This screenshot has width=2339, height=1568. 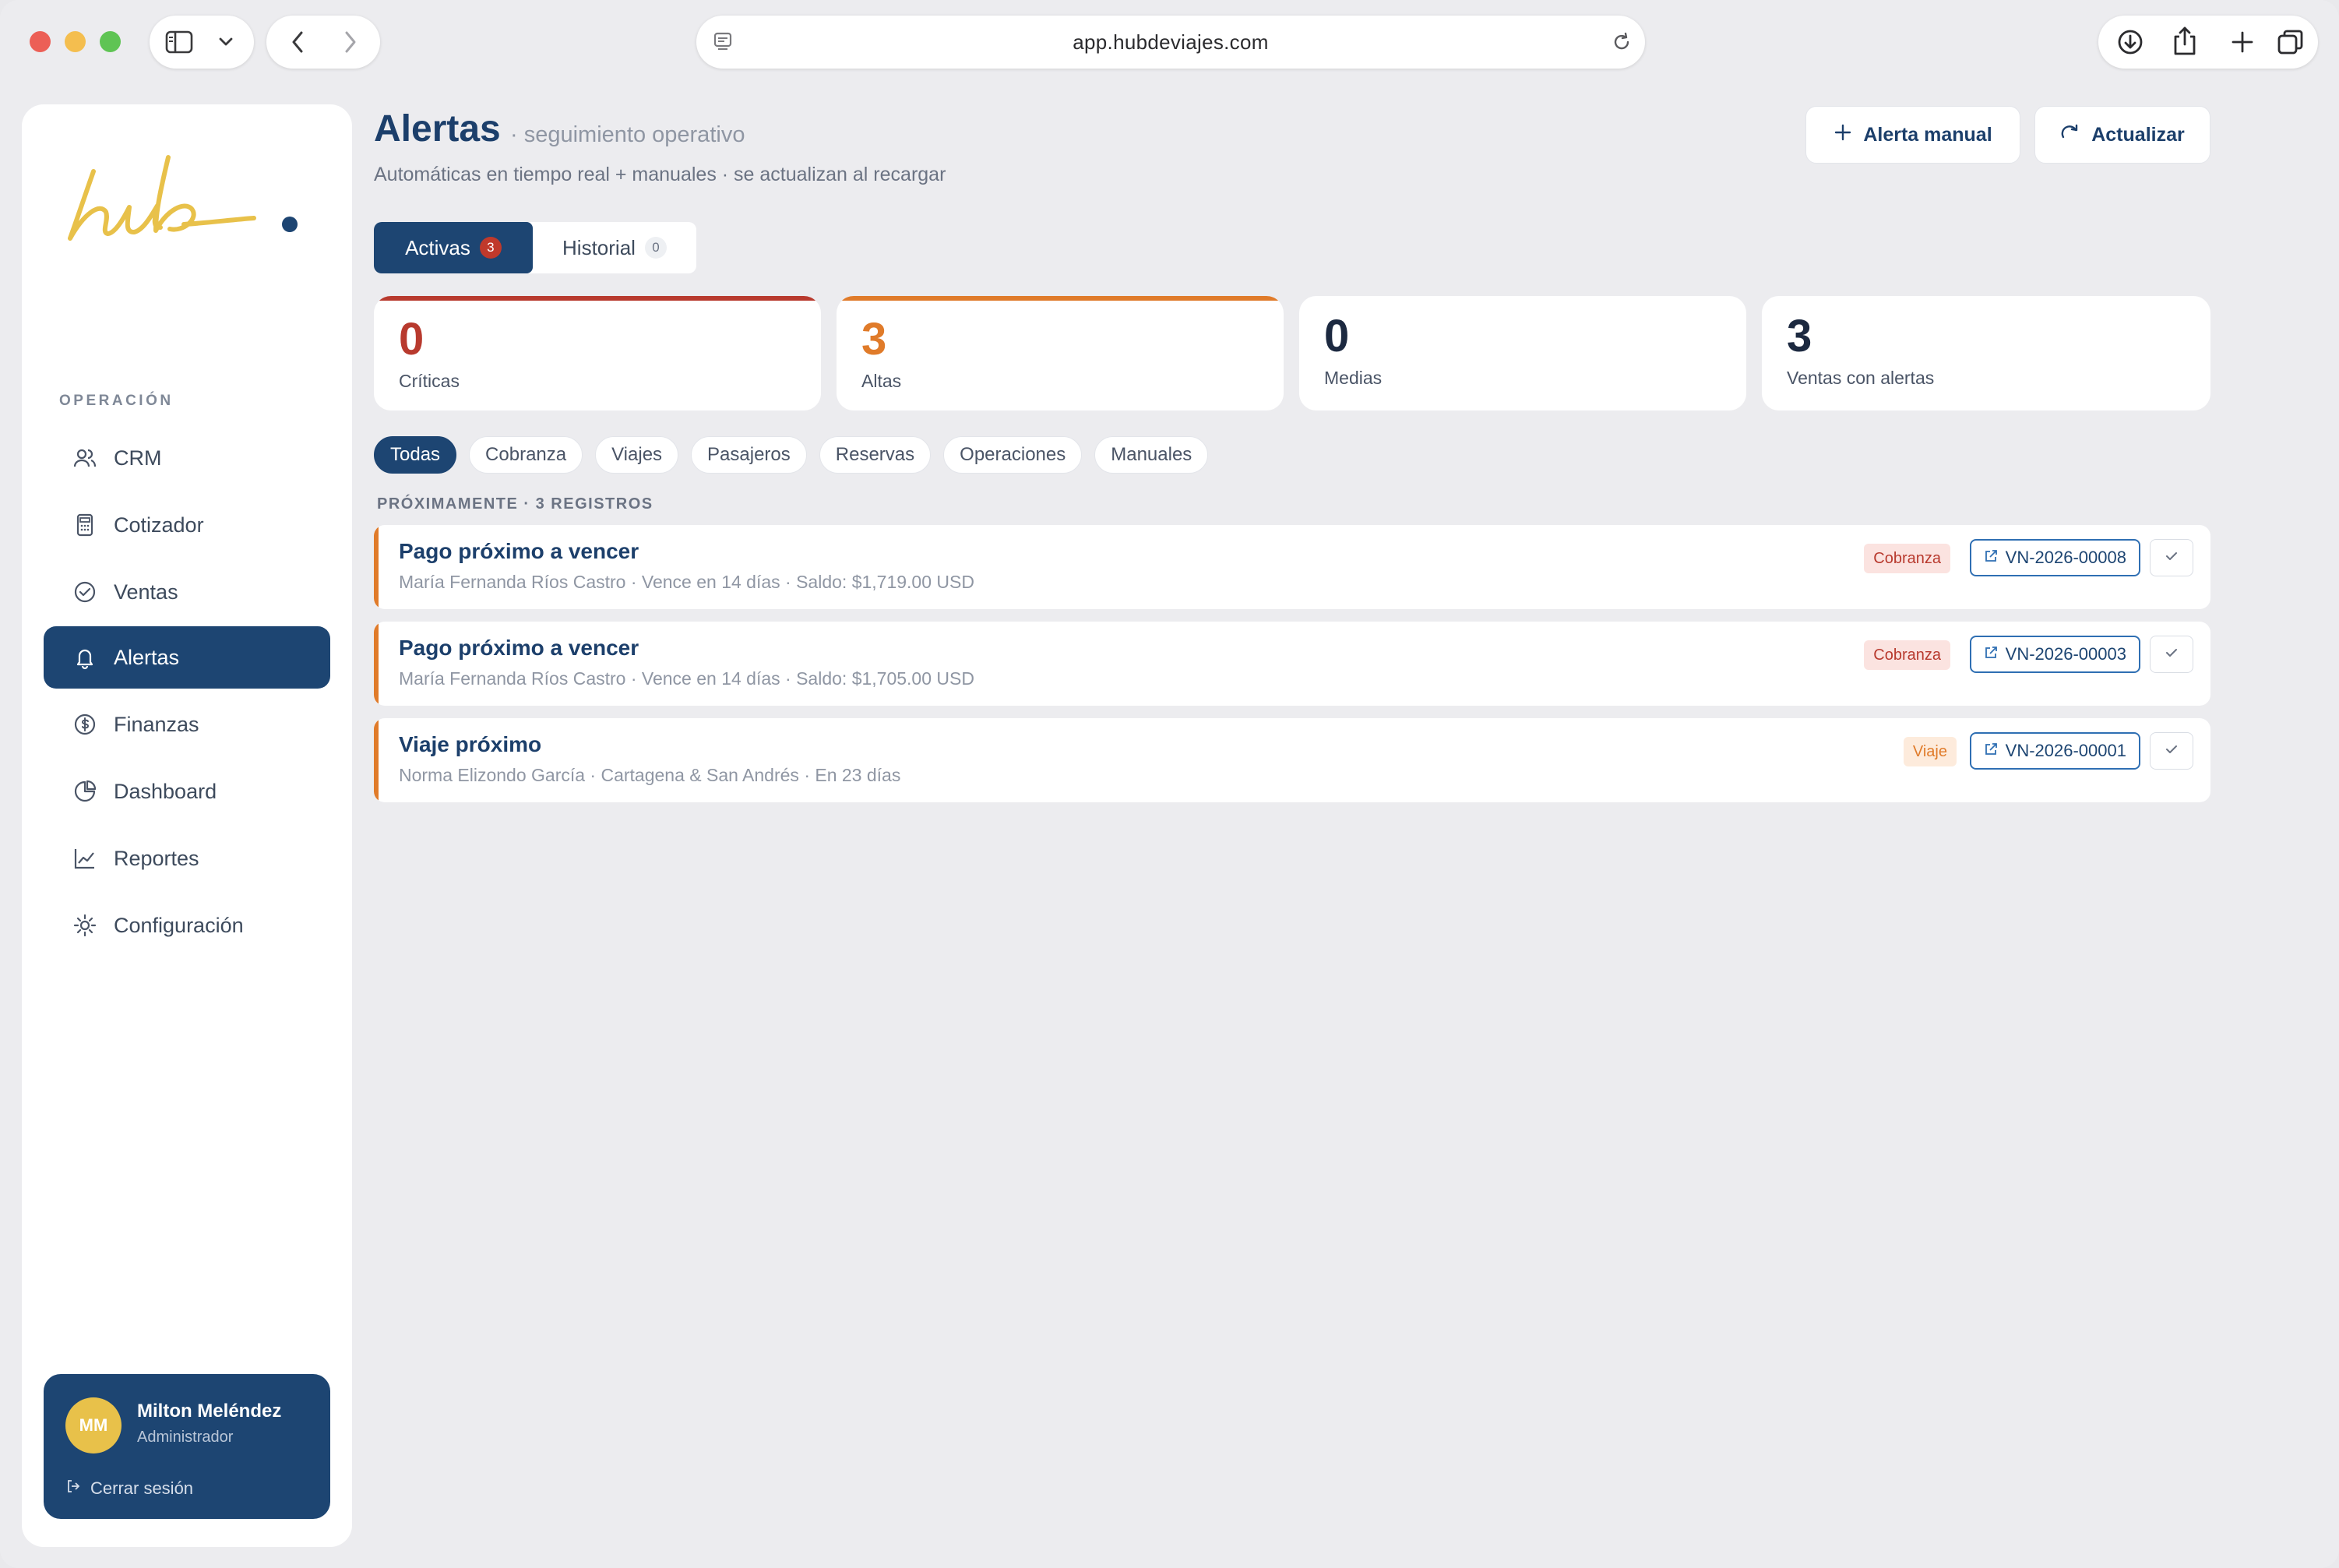 What do you see at coordinates (599, 247) in the screenshot?
I see `tab-label: Historial` at bounding box center [599, 247].